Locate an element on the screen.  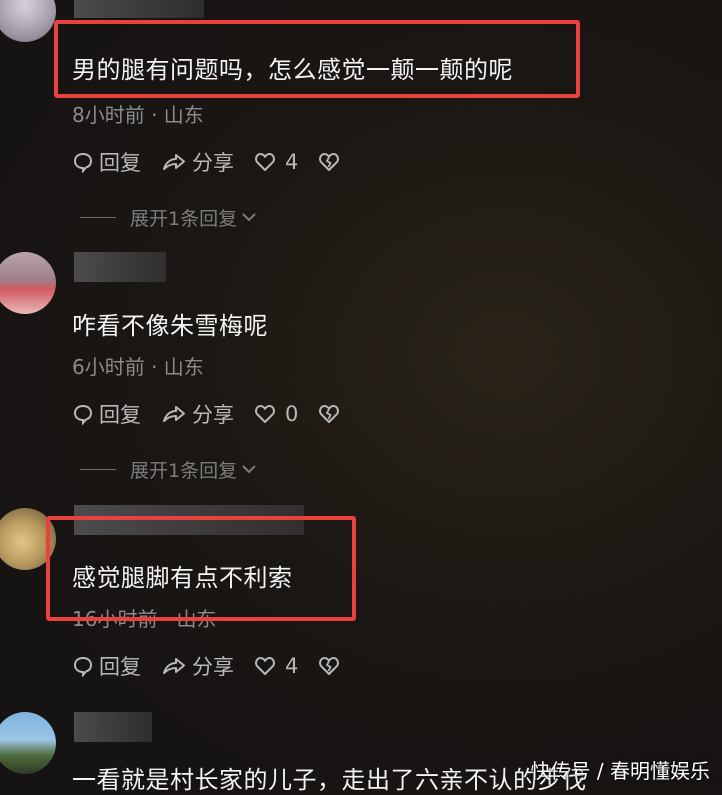
comment-text: 咋看不像朱雪梅呢 is located at coordinates (170, 326).